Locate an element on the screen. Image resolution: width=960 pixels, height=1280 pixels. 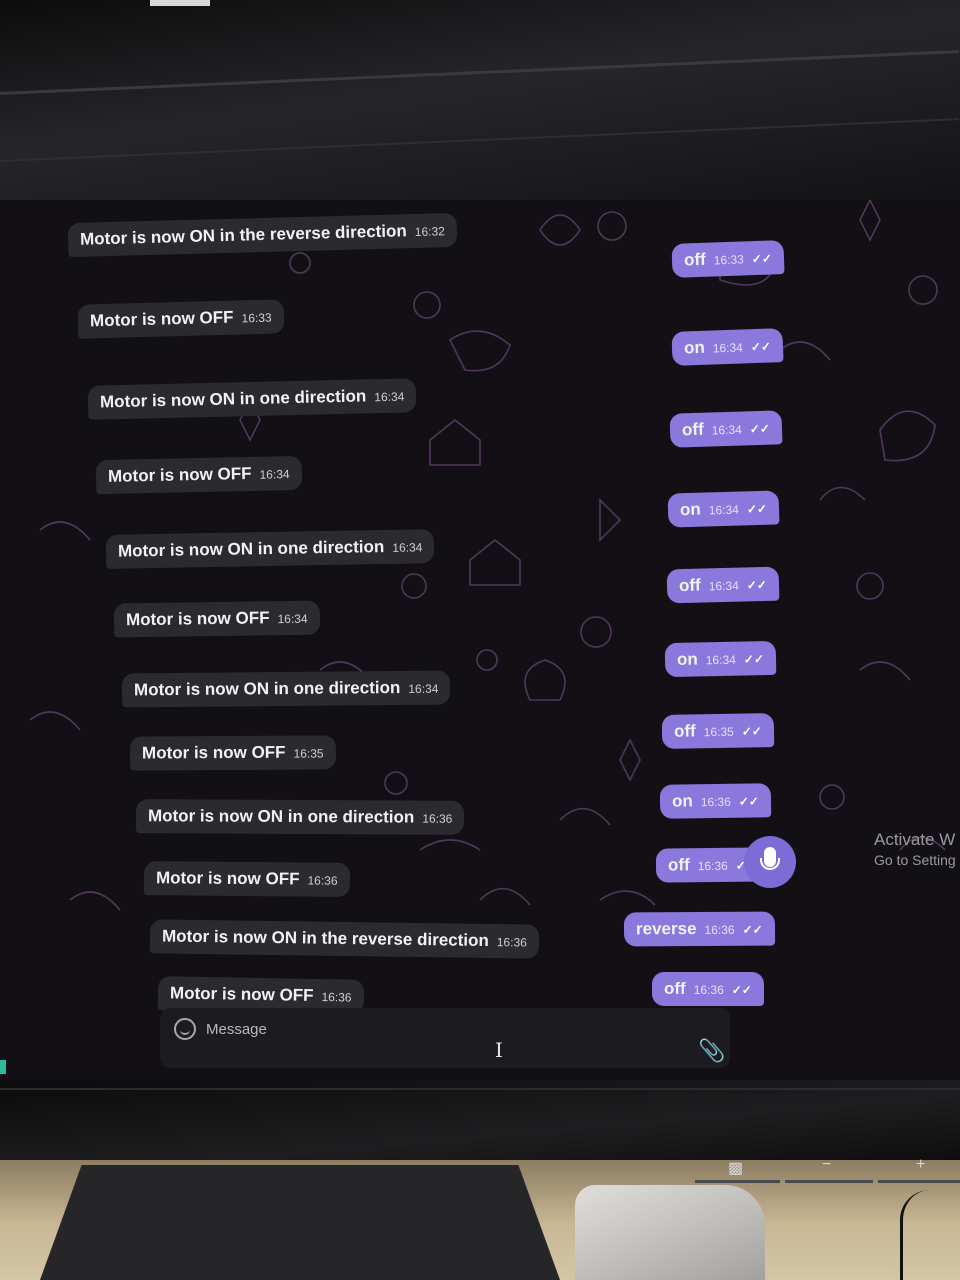
paperclip-icon: 📎 is located at coordinates (711, 1051).